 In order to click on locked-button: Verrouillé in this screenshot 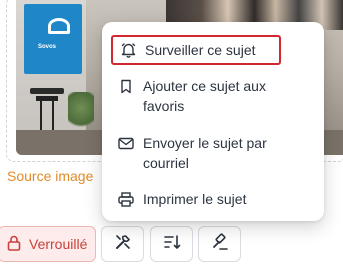, I will do `click(48, 244)`.